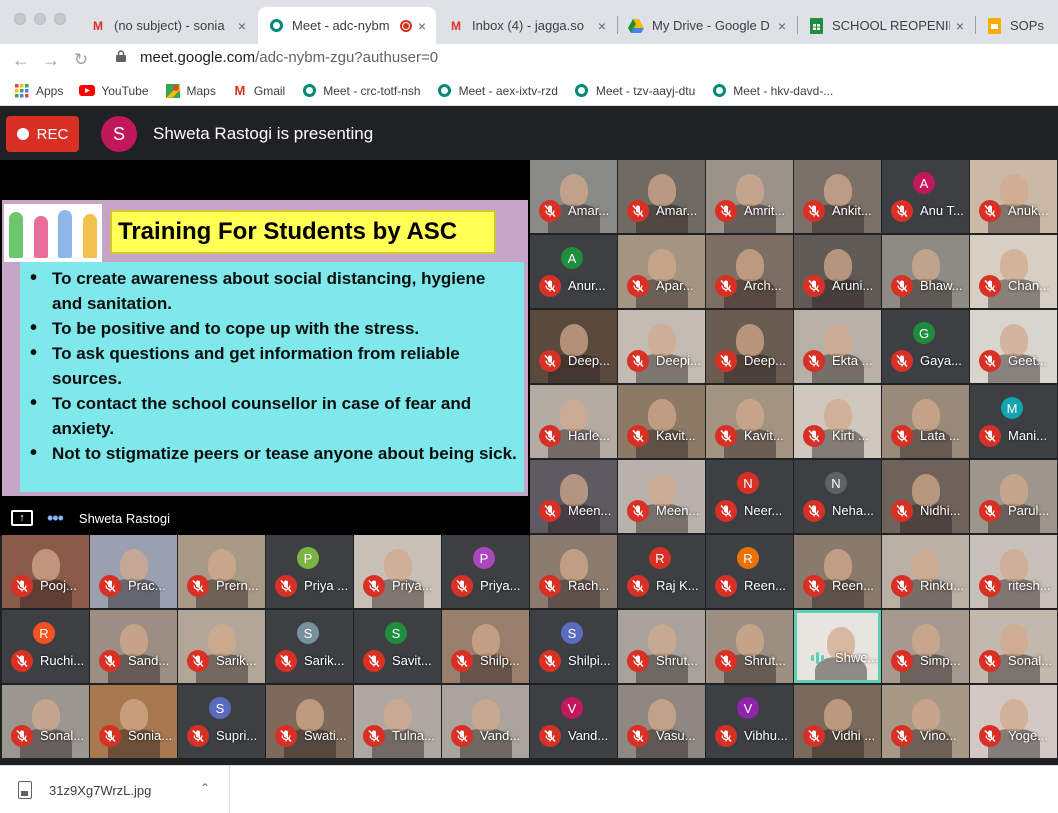  I want to click on mic-off-icon, so click(110, 586).